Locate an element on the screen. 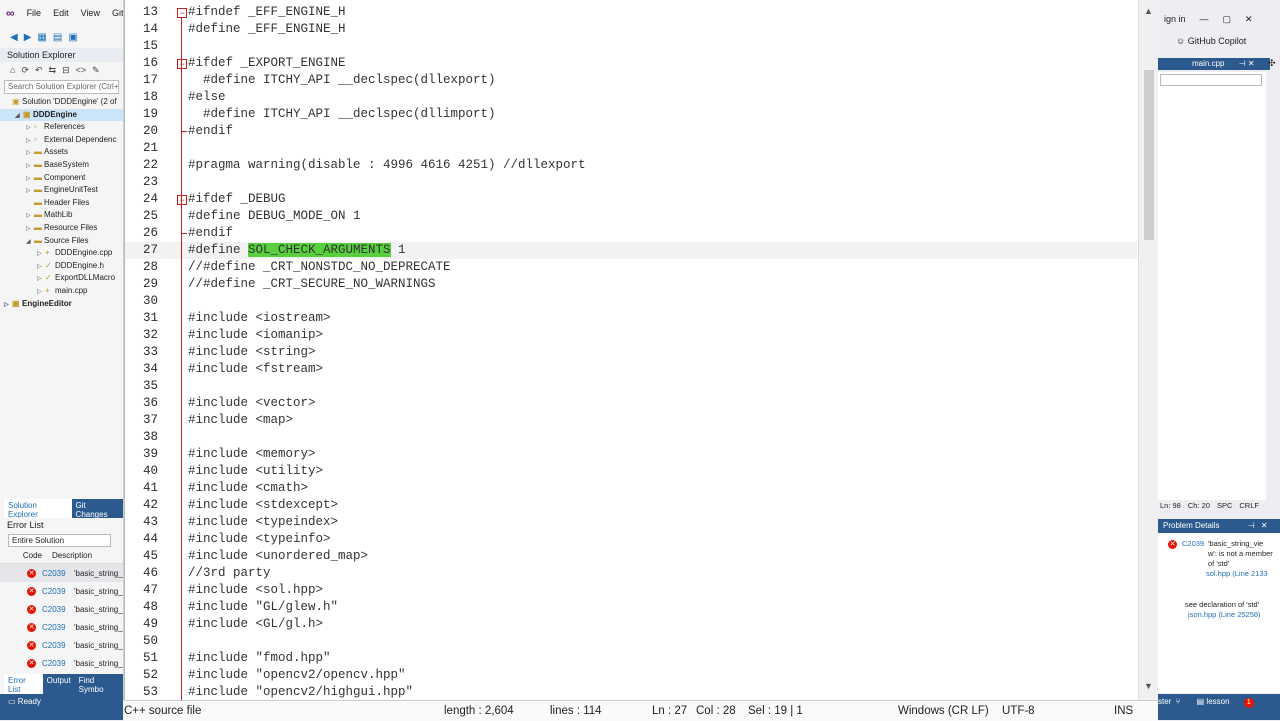  error-scope-dropdown: Entire Solution is located at coordinates (59, 540).